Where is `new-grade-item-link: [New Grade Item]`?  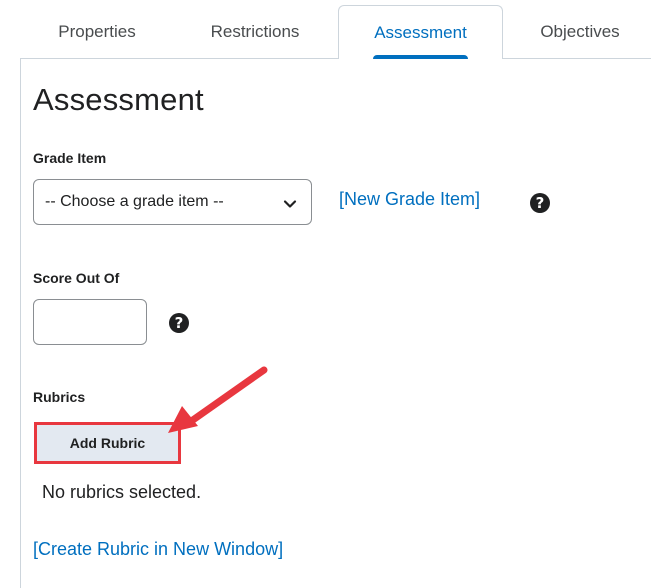 new-grade-item-link: [New Grade Item] is located at coordinates (409, 199).